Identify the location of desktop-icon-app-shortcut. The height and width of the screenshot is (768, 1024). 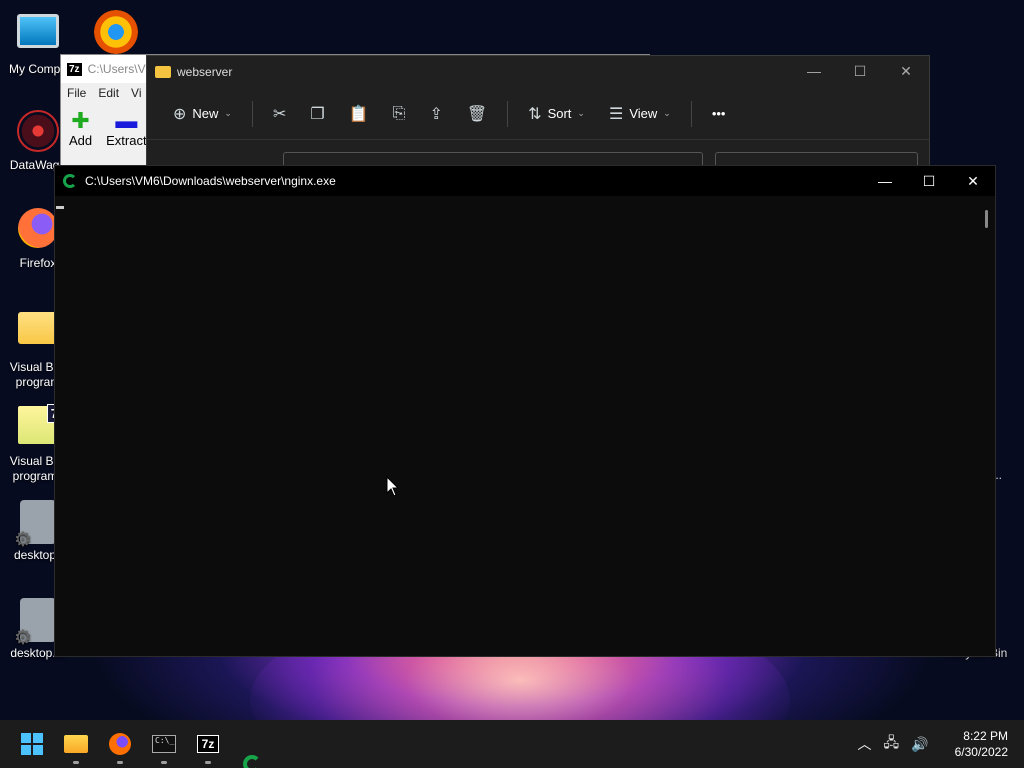
(116, 34).